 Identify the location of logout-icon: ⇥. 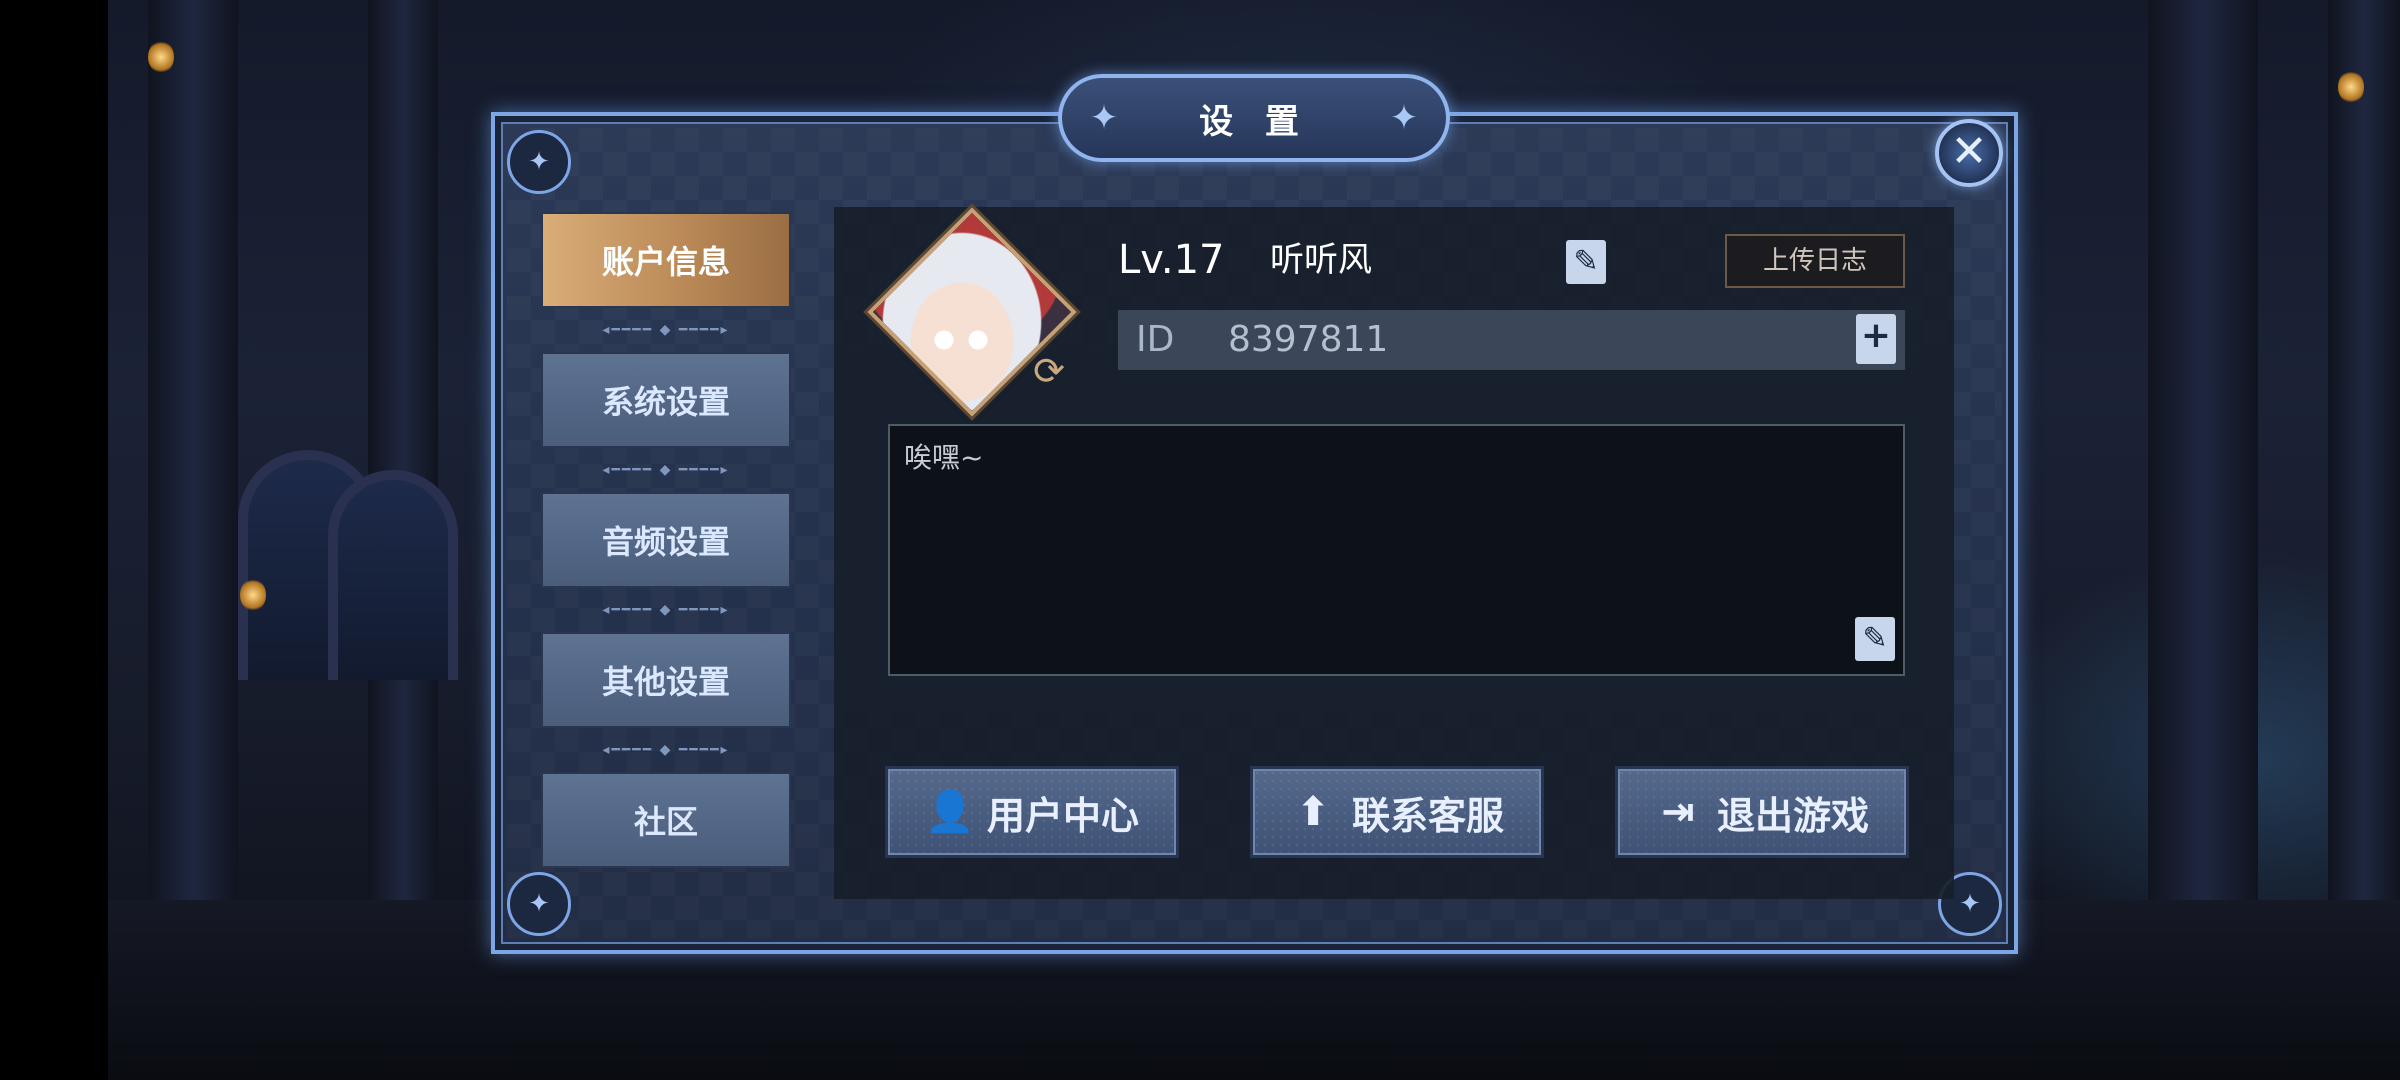
(1678, 812).